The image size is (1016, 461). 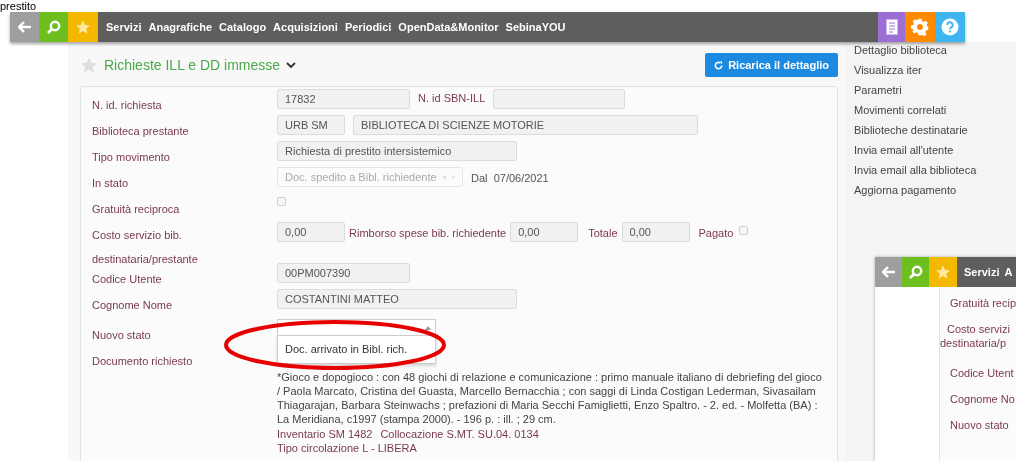 What do you see at coordinates (982, 373) in the screenshot?
I see `field-label: Codice Utent` at bounding box center [982, 373].